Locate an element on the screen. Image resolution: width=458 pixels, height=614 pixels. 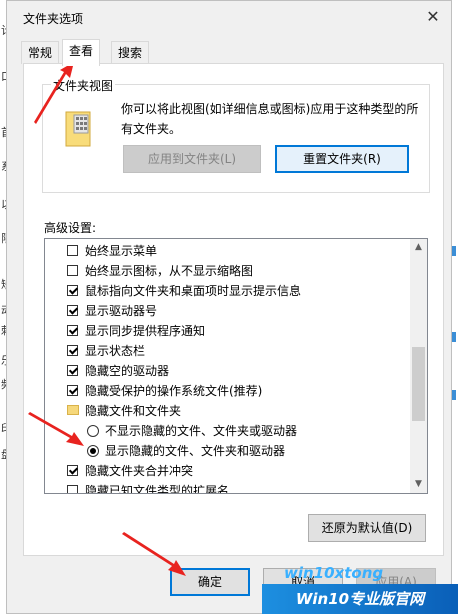
advanced-settings-label: 高级设置: is located at coordinates (70, 228).